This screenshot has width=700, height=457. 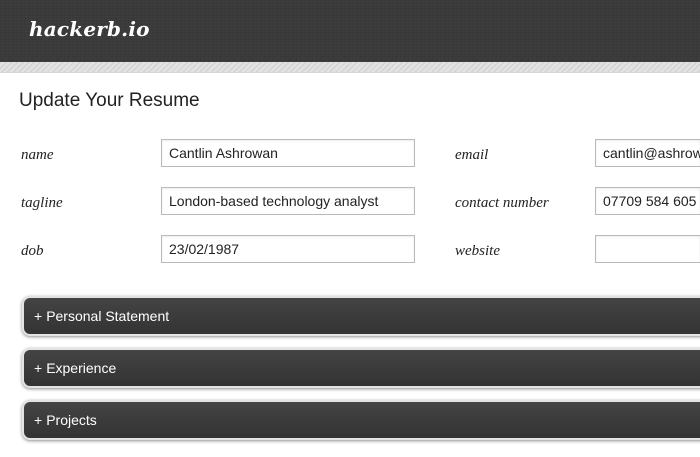 What do you see at coordinates (109, 100) in the screenshot?
I see `page-title: Update Your Resume` at bounding box center [109, 100].